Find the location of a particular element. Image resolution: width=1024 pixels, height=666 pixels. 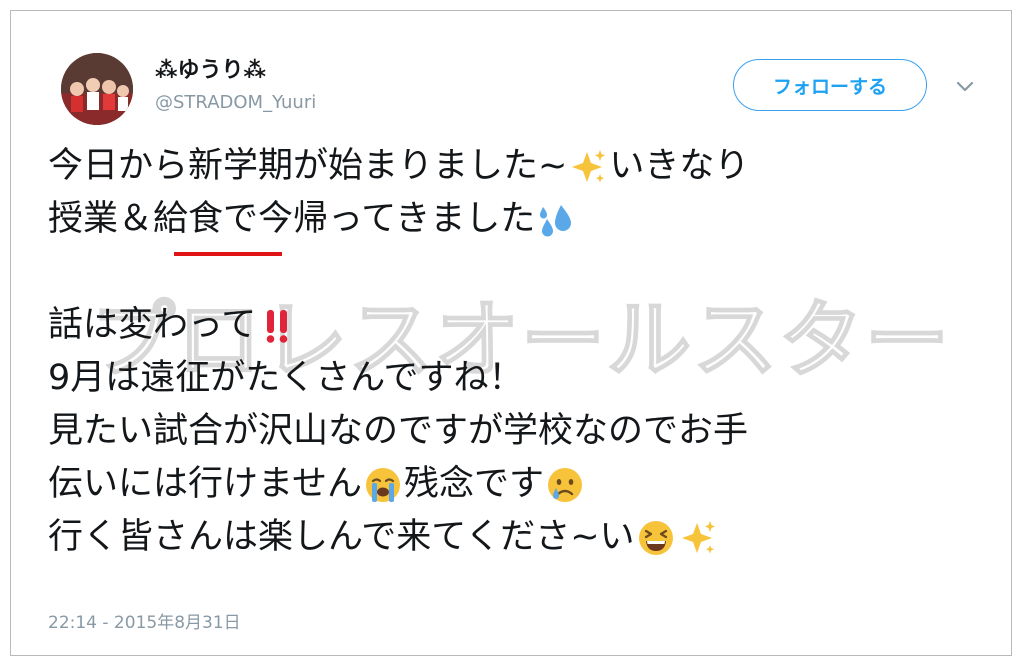

tweet-line: 9月は遠征がたくさんですね！ is located at coordinates (398, 378).